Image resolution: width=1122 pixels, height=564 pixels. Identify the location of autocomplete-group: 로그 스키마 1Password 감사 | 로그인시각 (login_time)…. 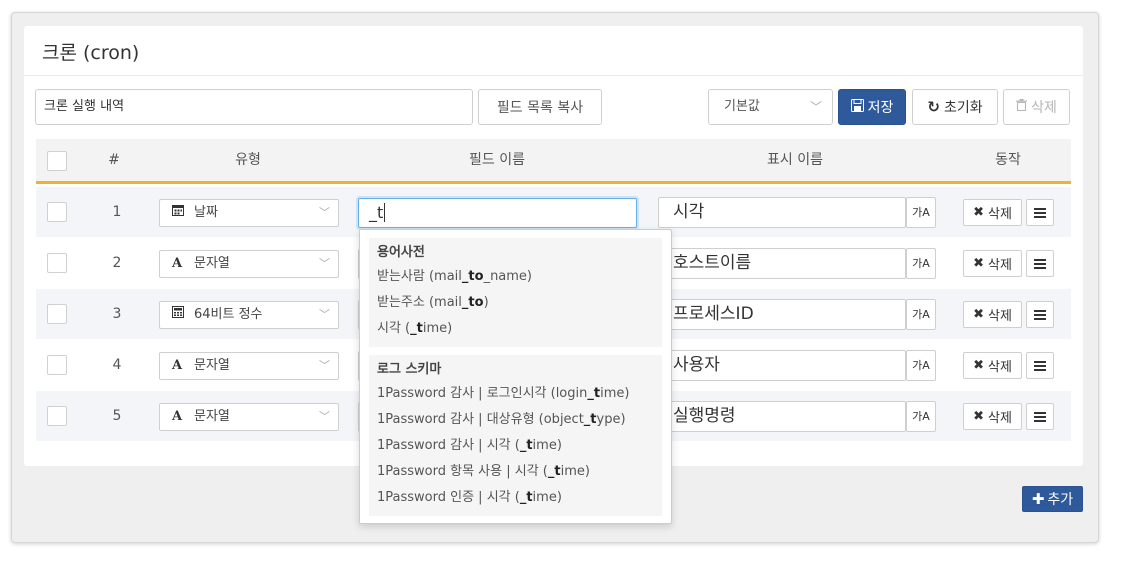
(515, 435).